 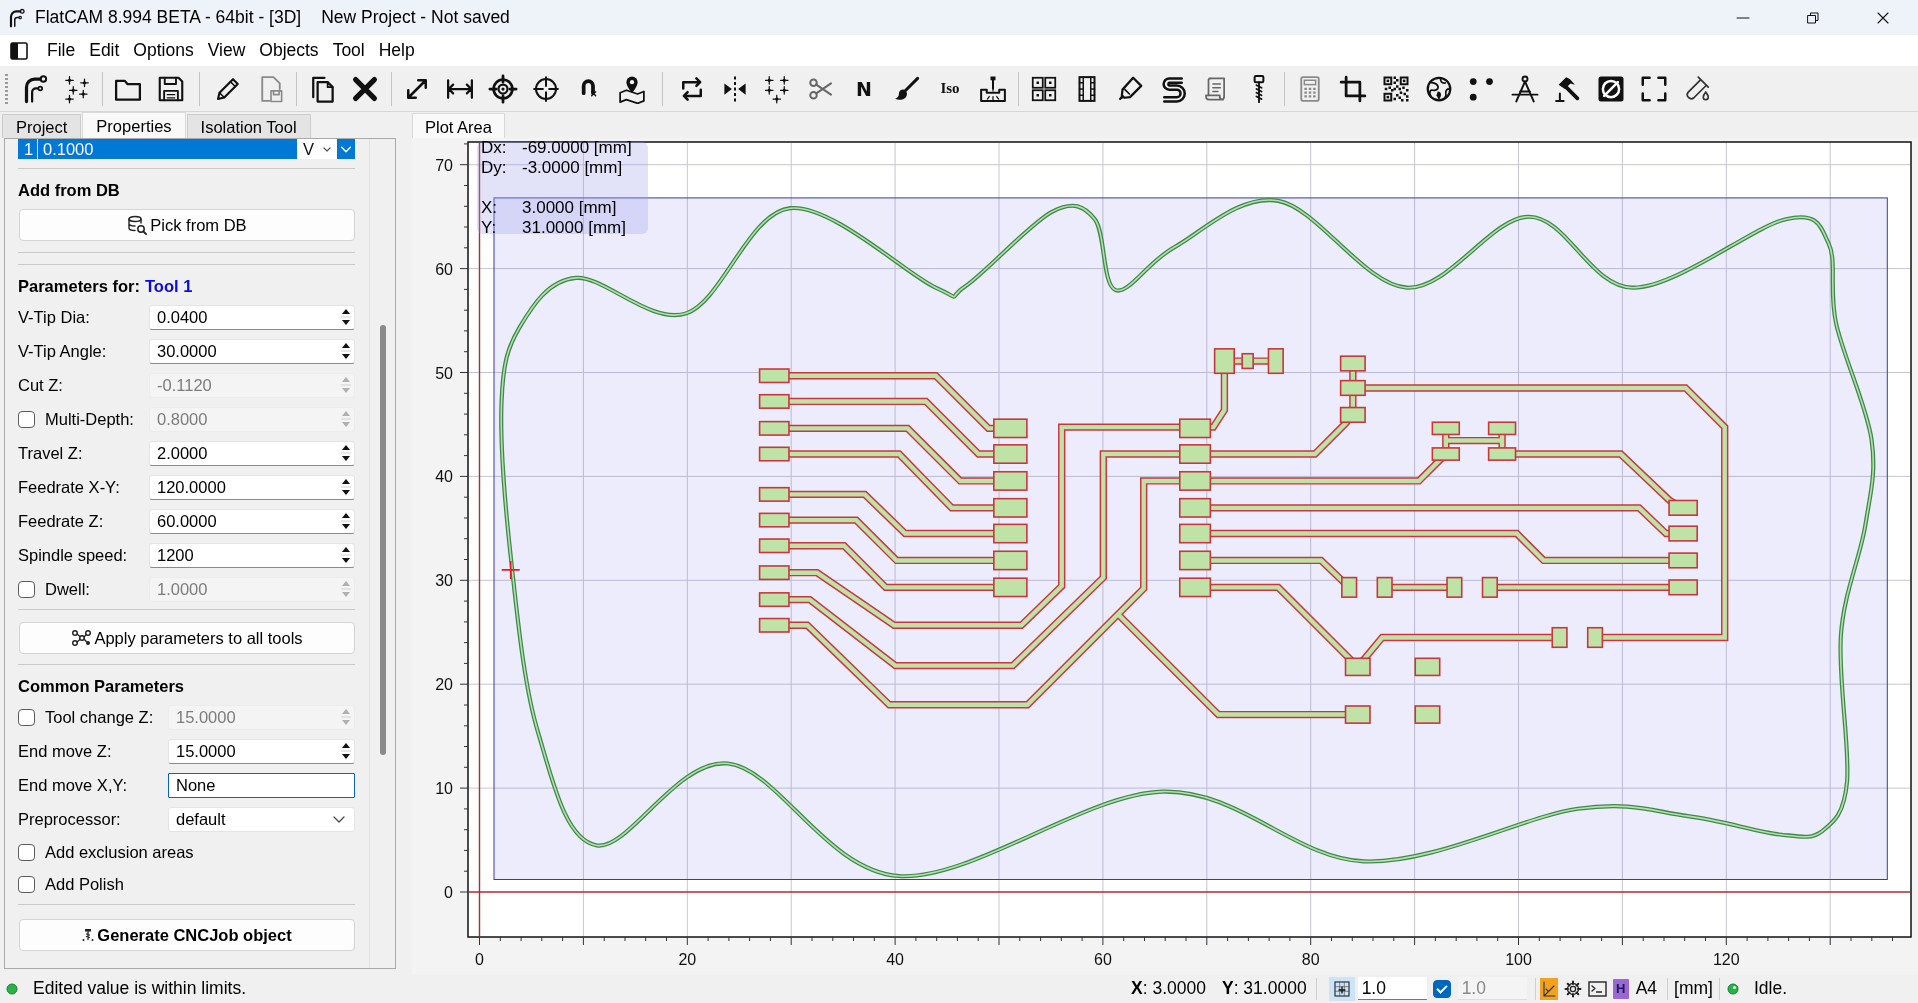 What do you see at coordinates (40, 385) in the screenshot?
I see `field-label: Cut Z:` at bounding box center [40, 385].